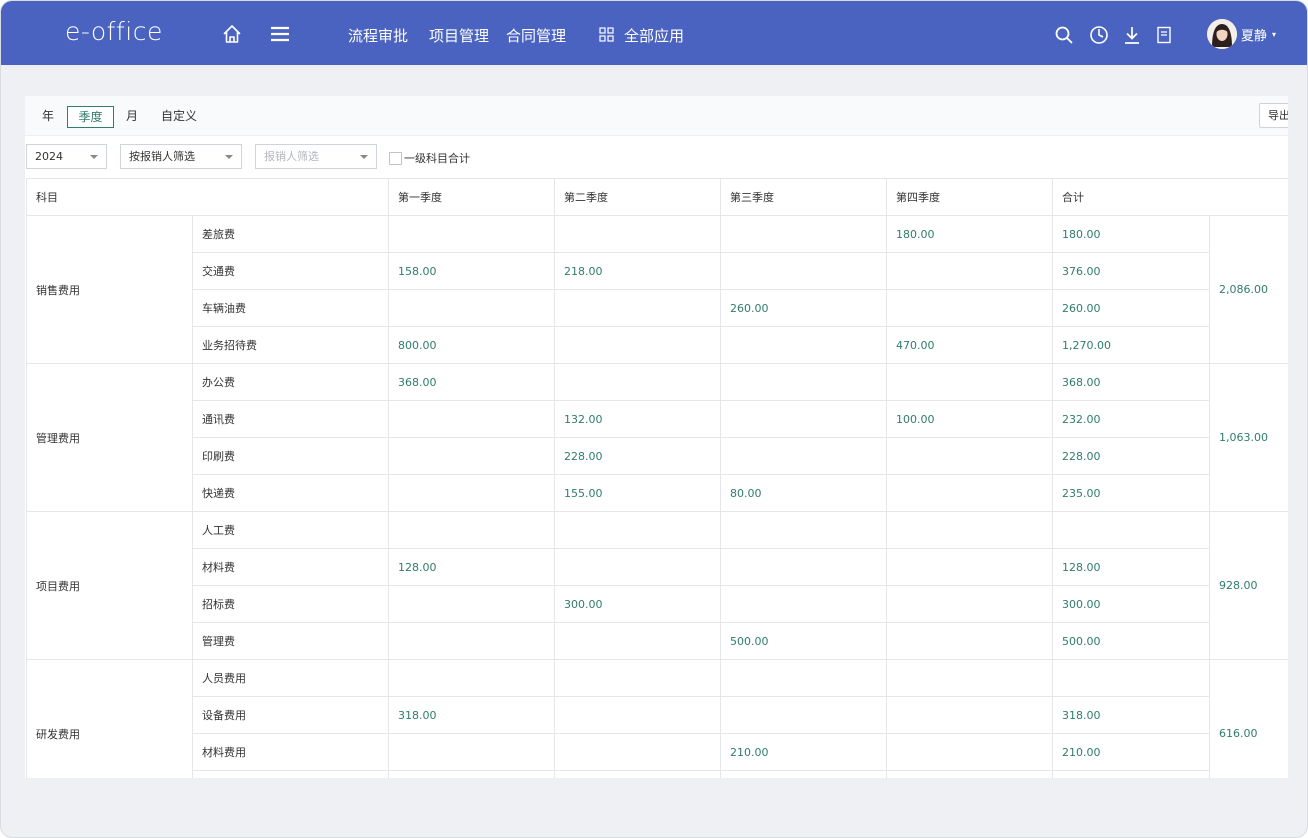 The height and width of the screenshot is (838, 1308). Describe the element at coordinates (48, 117) in the screenshot. I see `tab-year: 年` at that location.